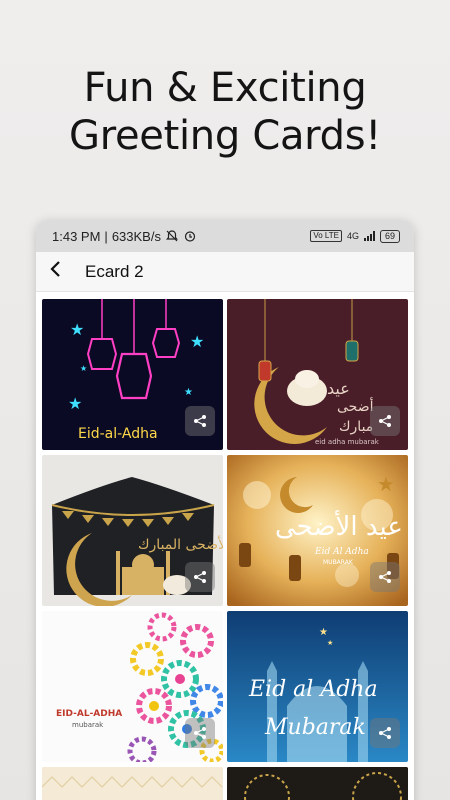 This screenshot has height=800, width=450. I want to click on card-caption: Eid-al-Adha, so click(118, 434).